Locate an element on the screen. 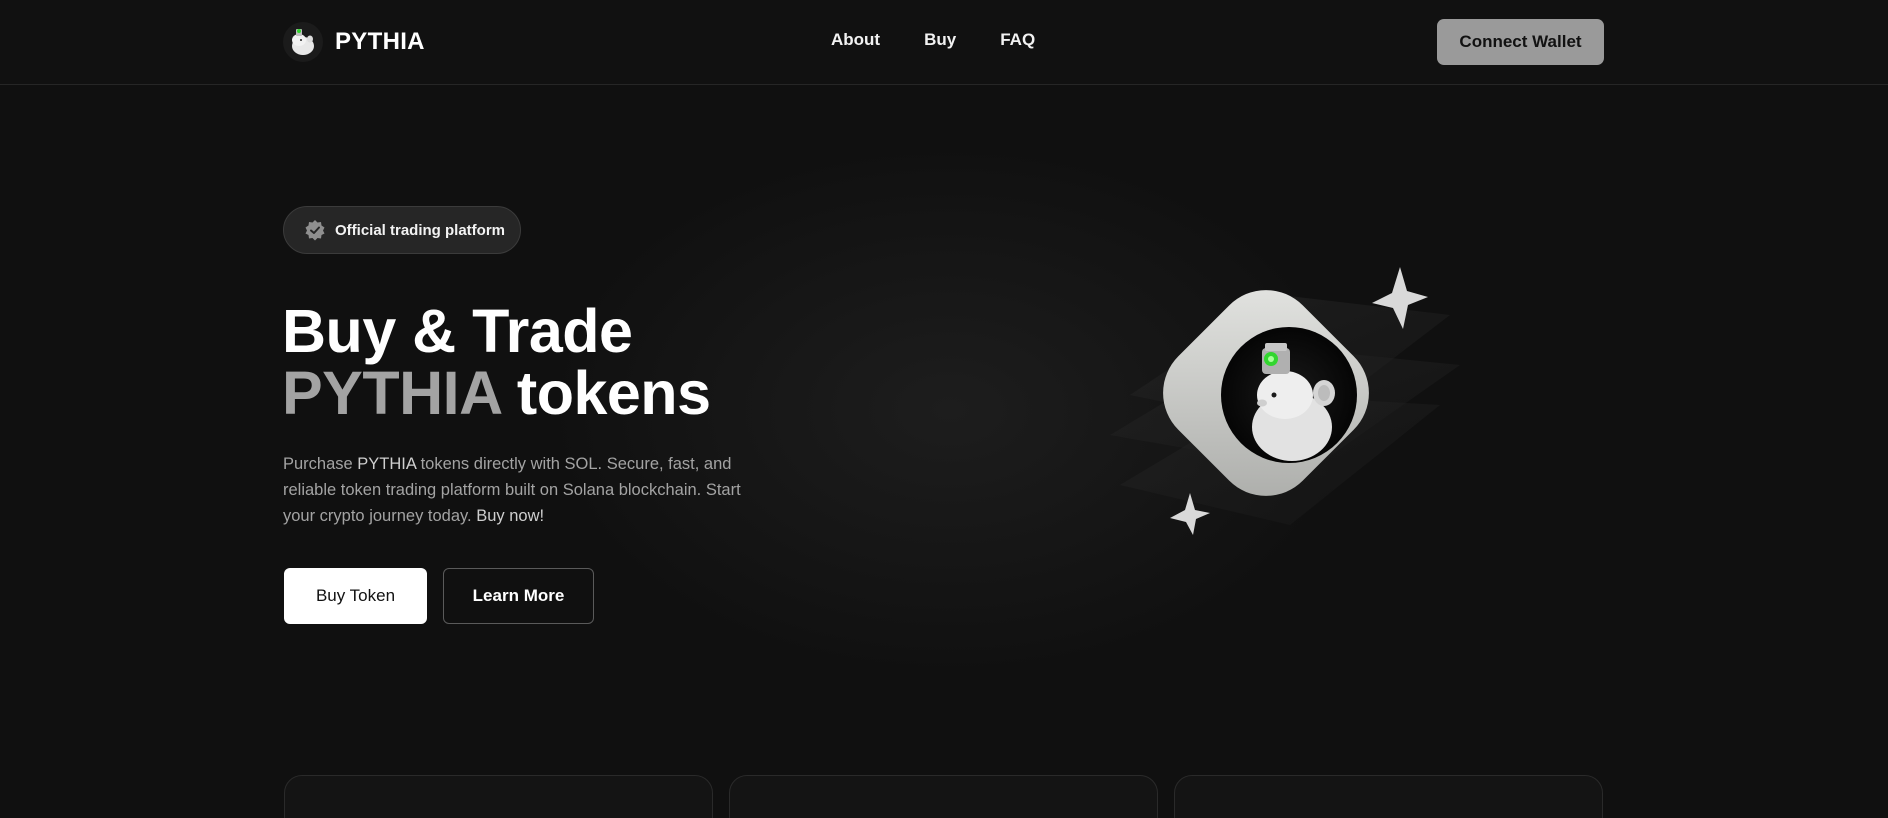  connect-wallet-button: Connect Wallet is located at coordinates (1520, 42).